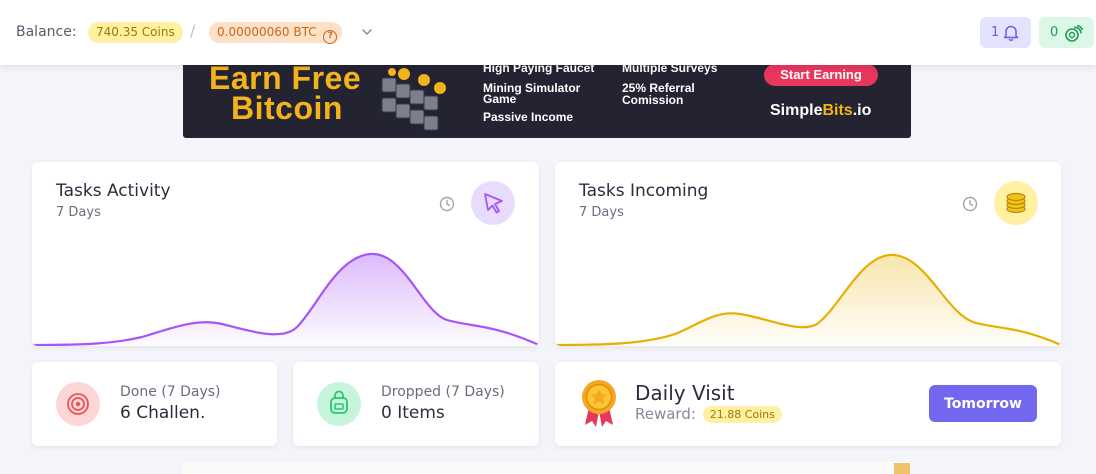  Describe the element at coordinates (46, 32) in the screenshot. I see `balance-label: Balance:` at that location.